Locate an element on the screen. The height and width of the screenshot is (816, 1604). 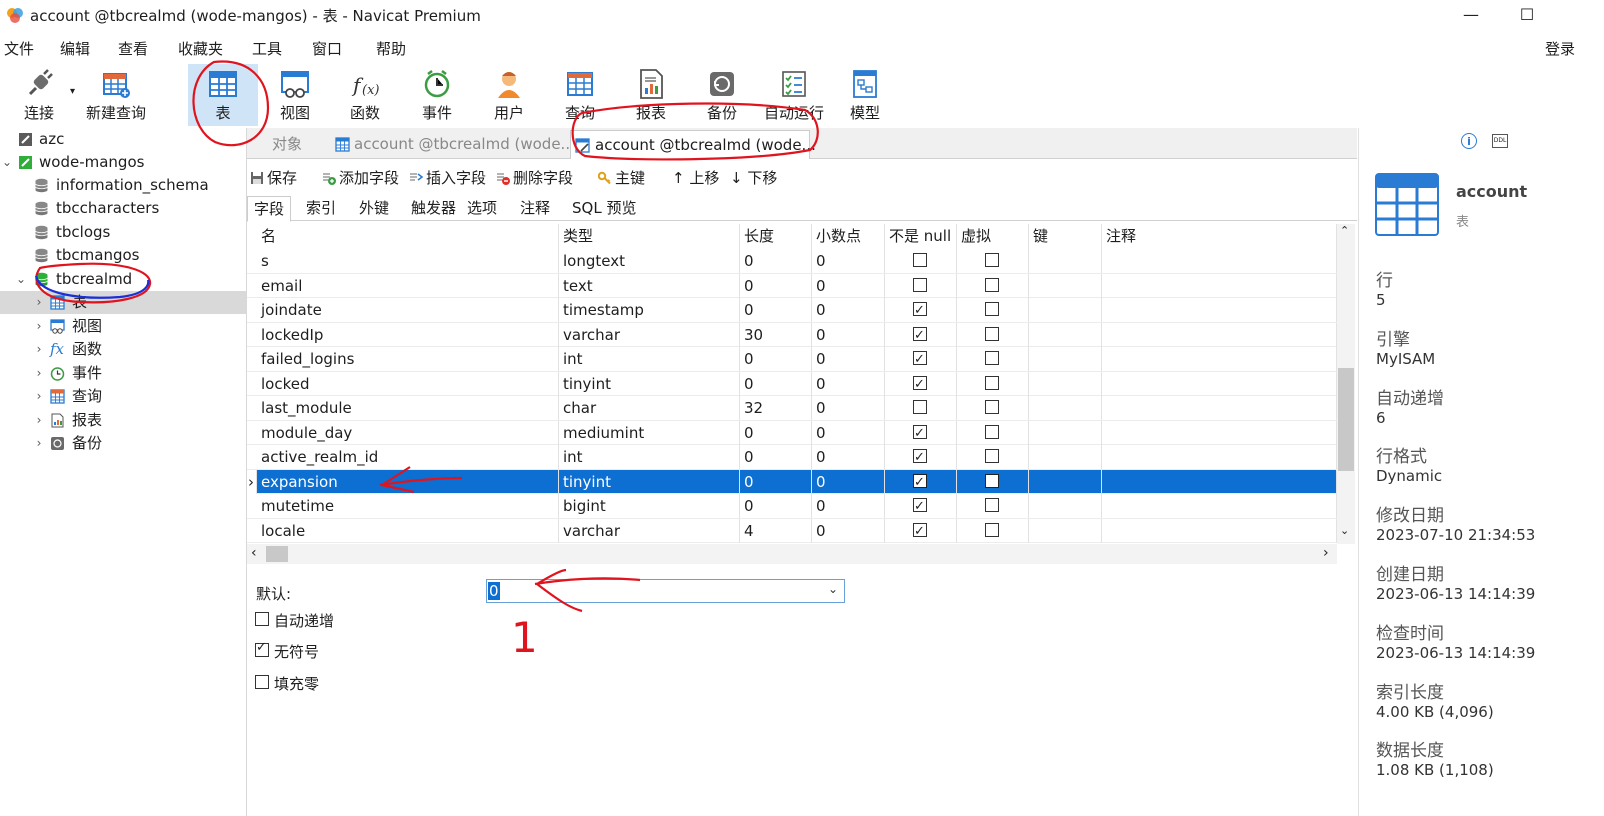
horizontal-scrollbar-thumb is located at coordinates (277, 554).